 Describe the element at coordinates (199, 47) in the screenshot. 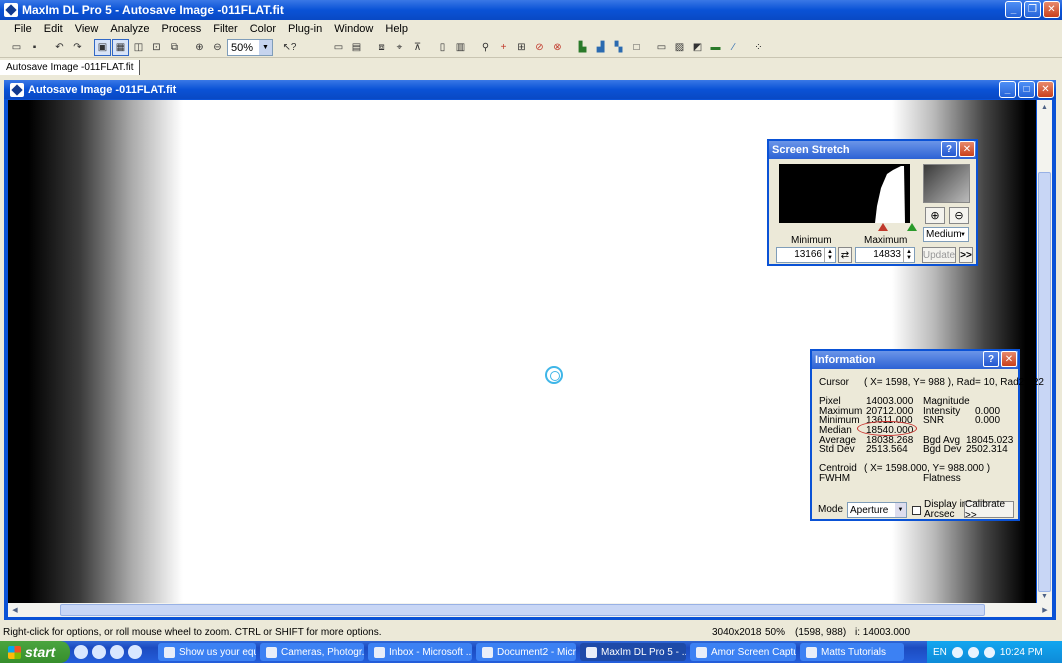

I see `zoom-in-icon: ⊕` at that location.